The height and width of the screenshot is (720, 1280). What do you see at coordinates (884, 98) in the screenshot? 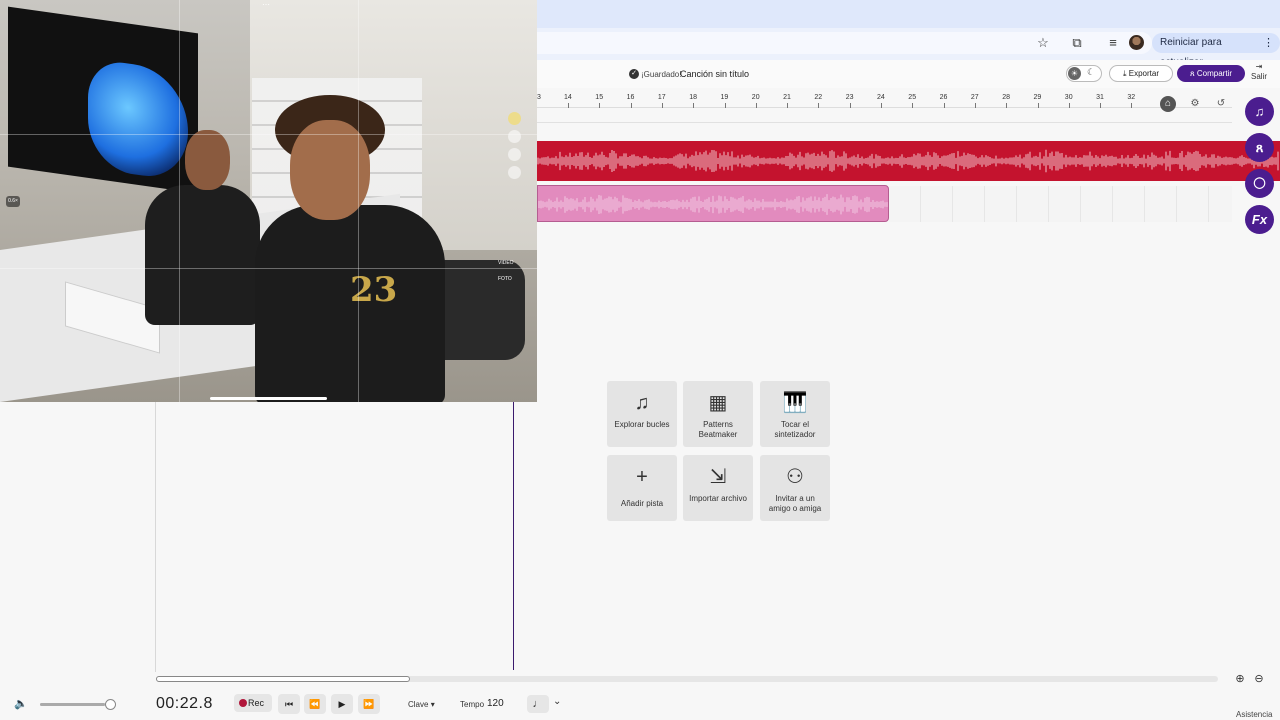
I see `timeline-ruler: 3 14 15 16 17 18 19 20 21 22 23 24 25 26 27 28 29 30 31 32` at bounding box center [884, 98].